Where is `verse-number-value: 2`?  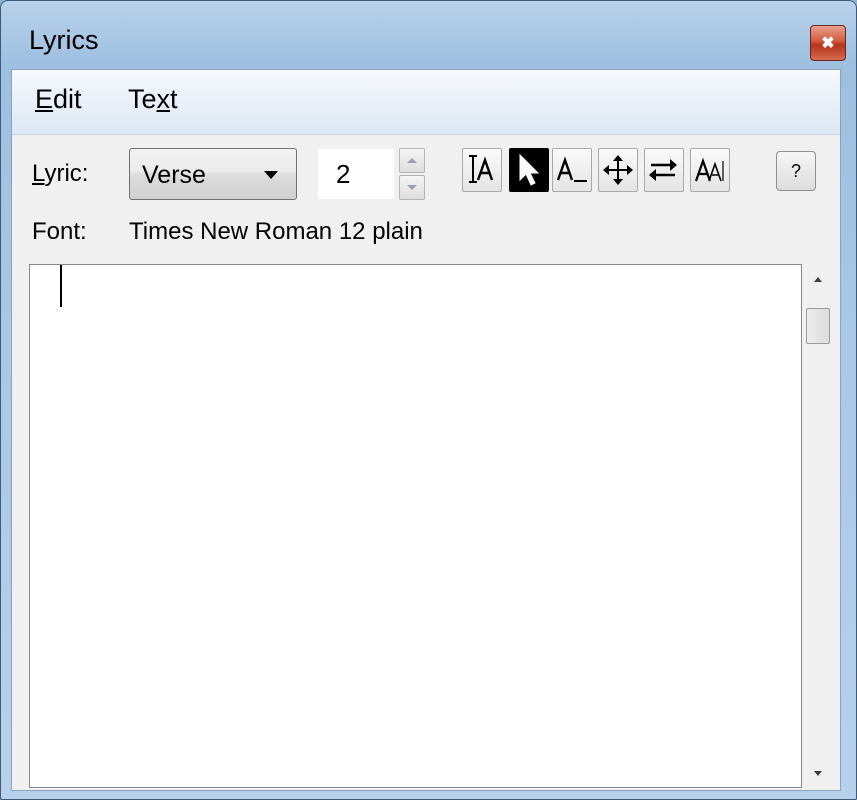 verse-number-value: 2 is located at coordinates (343, 174).